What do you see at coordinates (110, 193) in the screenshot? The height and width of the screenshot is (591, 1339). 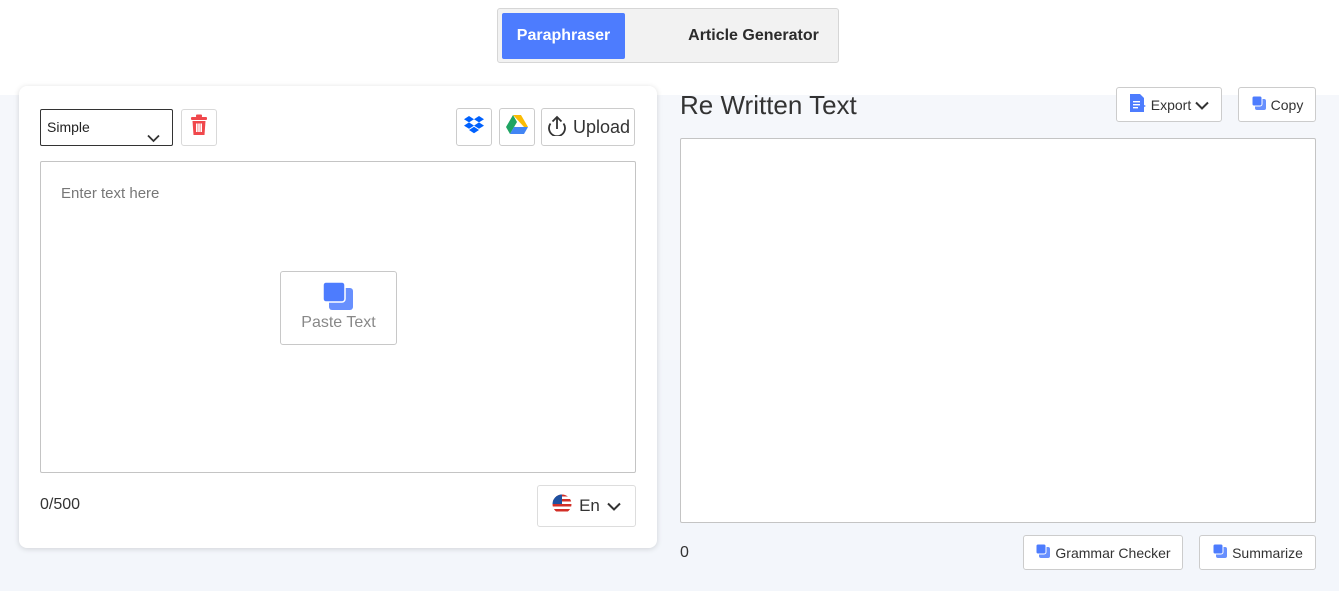 I see `input-placeholder: Enter text here` at bounding box center [110, 193].